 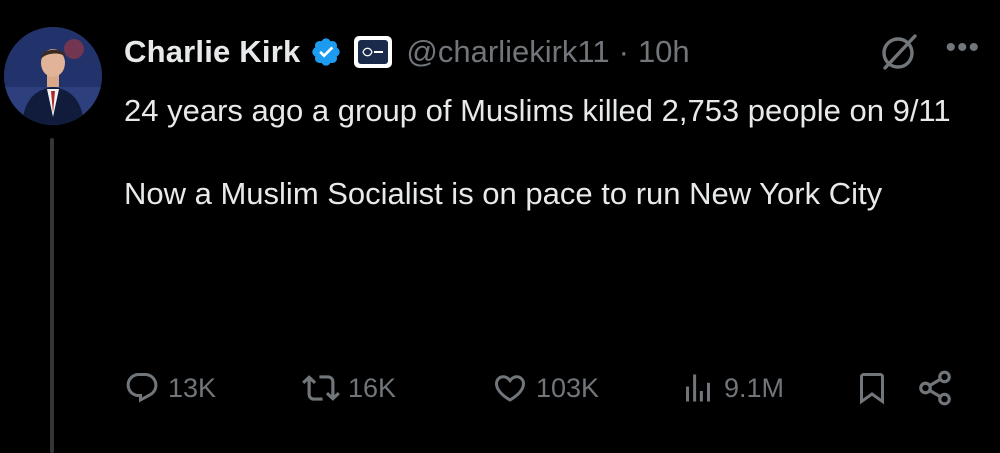 I want to click on repost-count: 16K, so click(x=372, y=387).